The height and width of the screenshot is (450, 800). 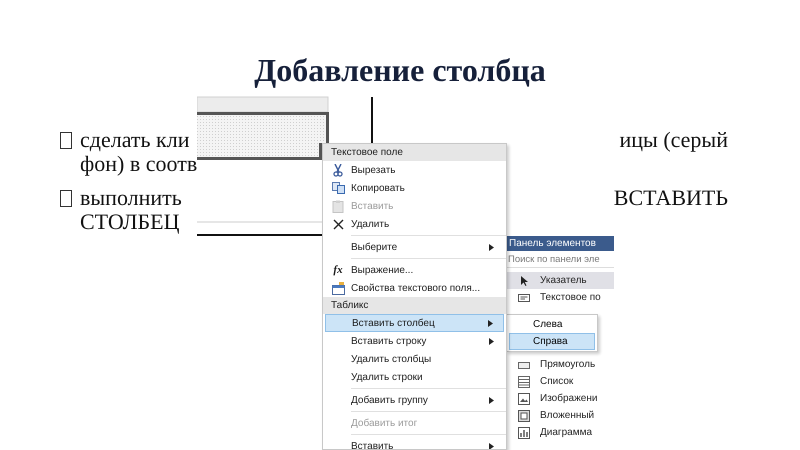 I want to click on clipboard-icon, so click(x=338, y=206).